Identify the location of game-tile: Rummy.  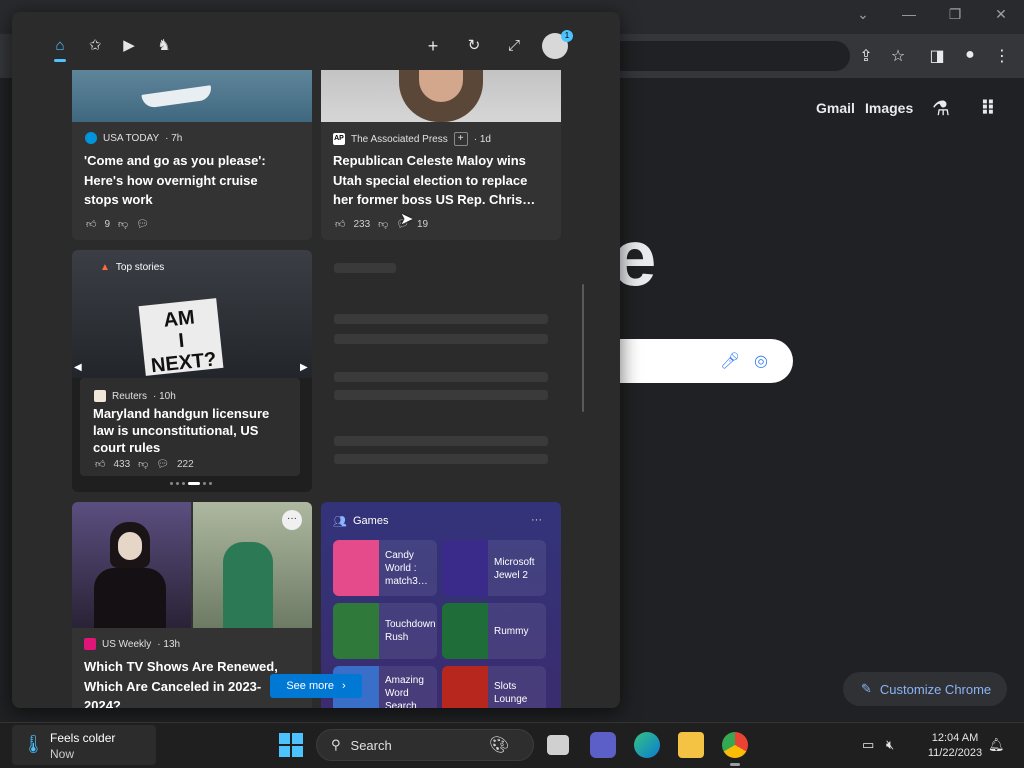
(494, 631).